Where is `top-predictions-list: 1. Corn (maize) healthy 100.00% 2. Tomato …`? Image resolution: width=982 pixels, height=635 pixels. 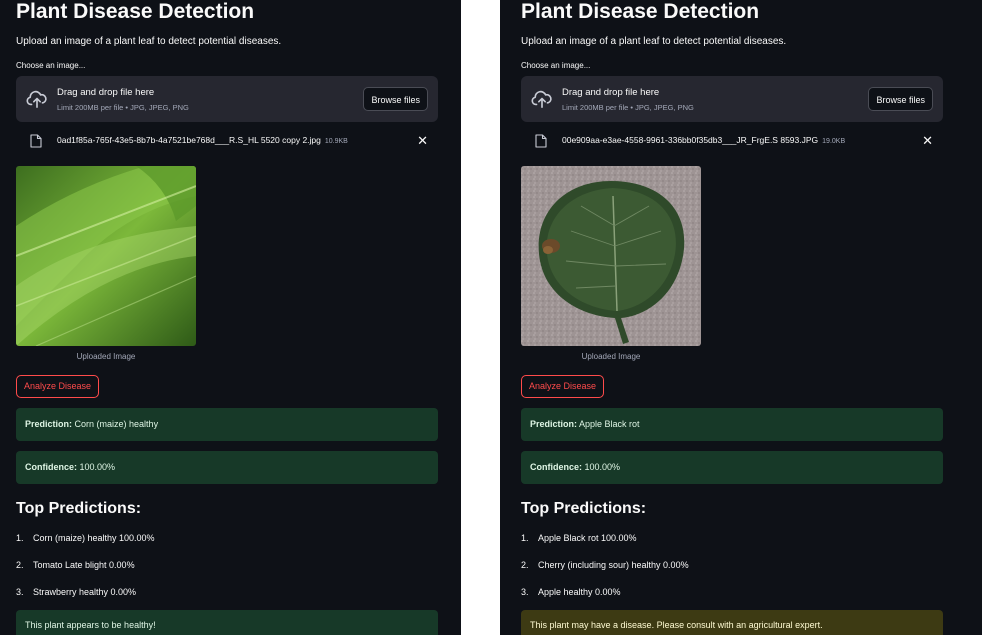
top-predictions-list: 1. Corn (maize) healthy 100.00% 2. Tomato … is located at coordinates (85, 570).